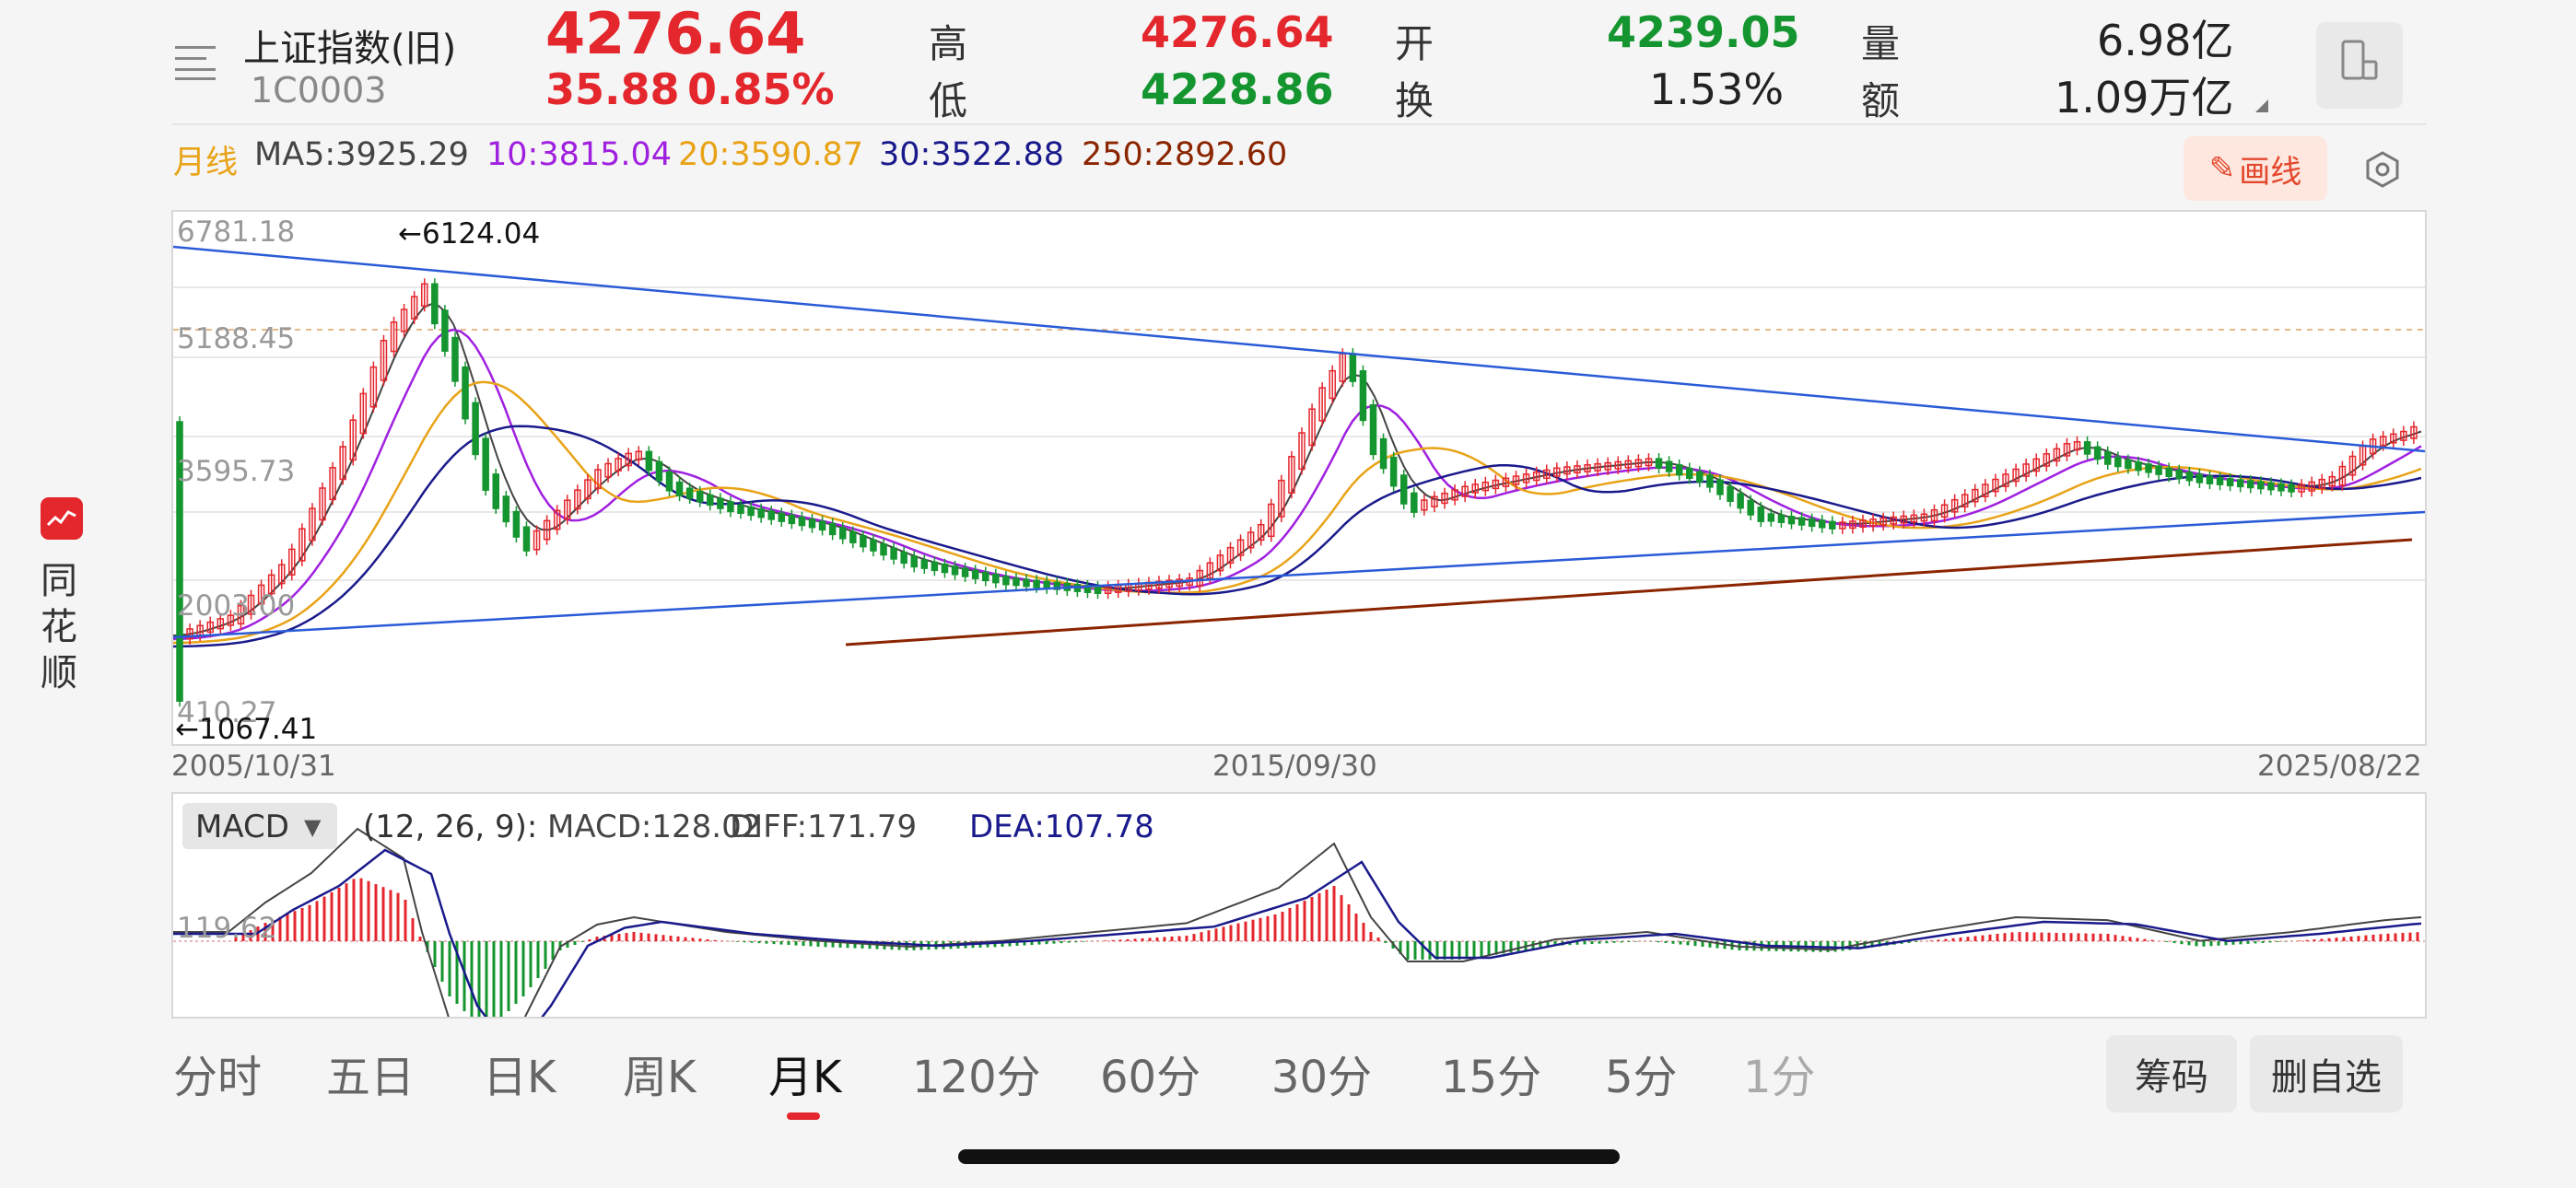 Image resolution: width=2576 pixels, height=1188 pixels. I want to click on tab-daily-k: 日K, so click(519, 1073).